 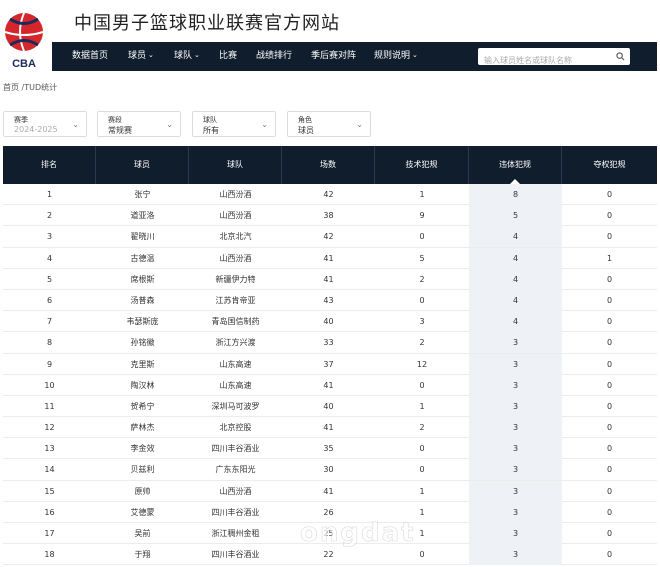 What do you see at coordinates (139, 124) in the screenshot?
I see `stage-filter: 赛段 常规赛 ⌄` at bounding box center [139, 124].